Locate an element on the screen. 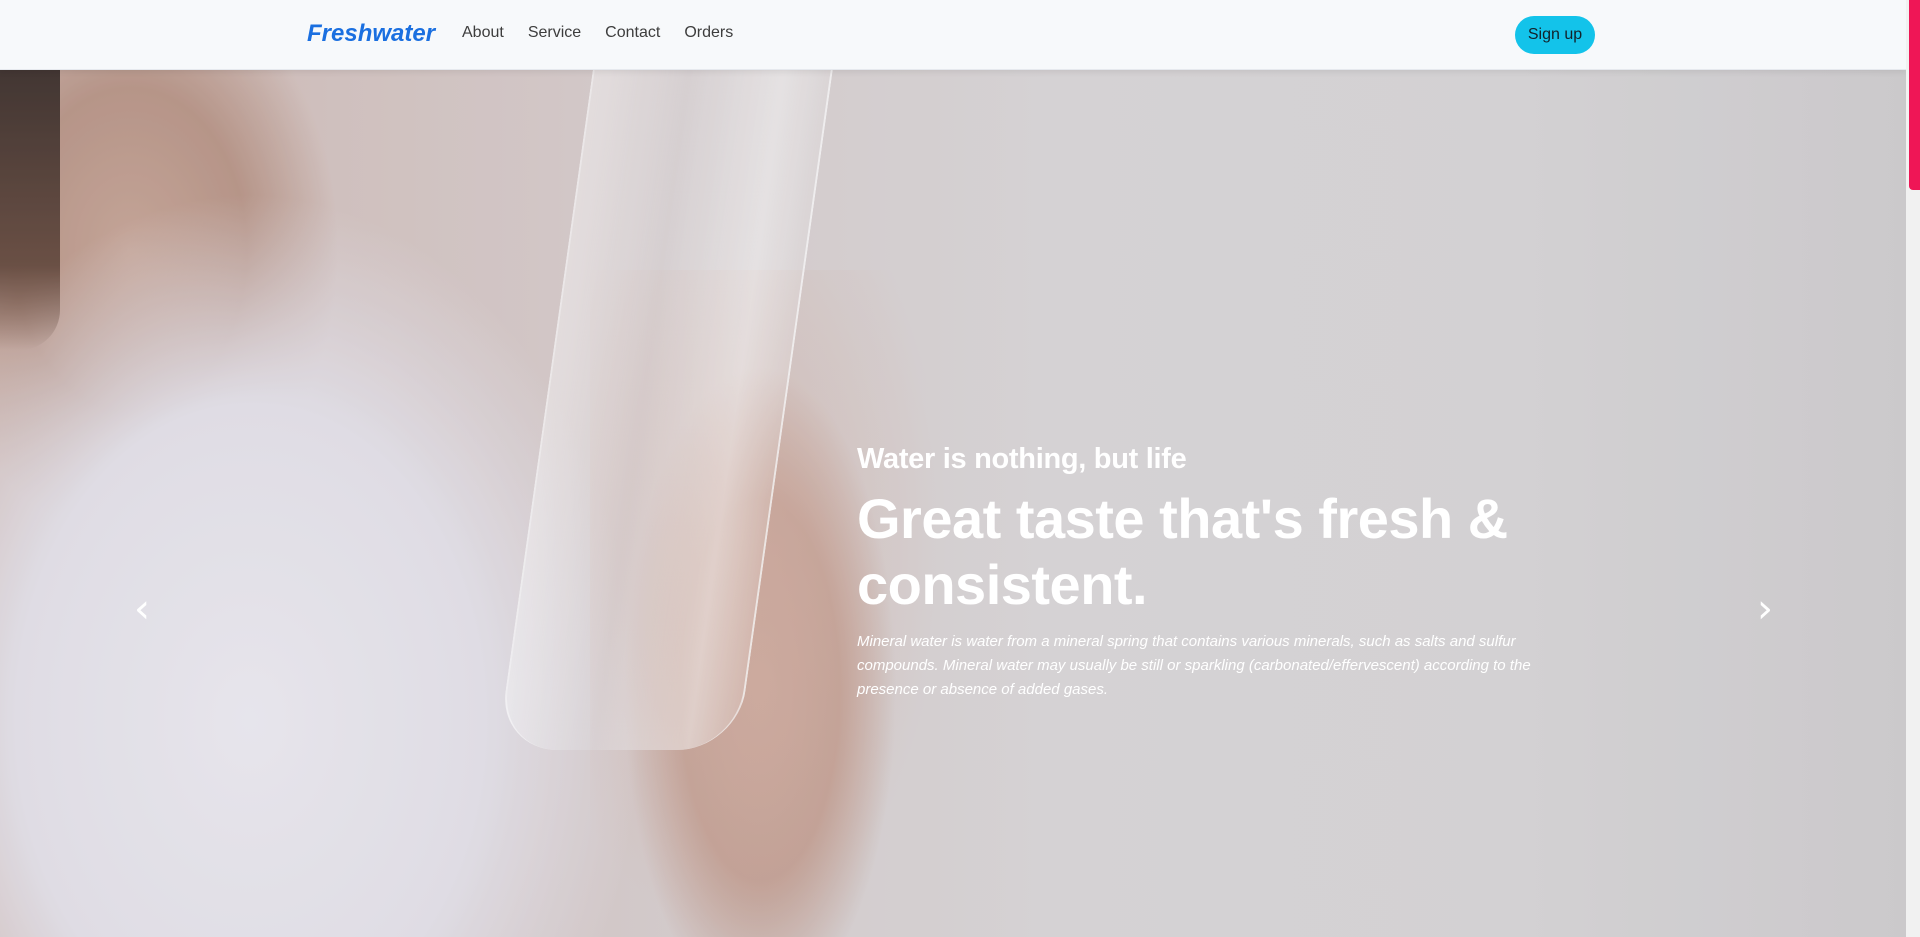 The height and width of the screenshot is (937, 1920). nav-link-about: About is located at coordinates (483, 33).